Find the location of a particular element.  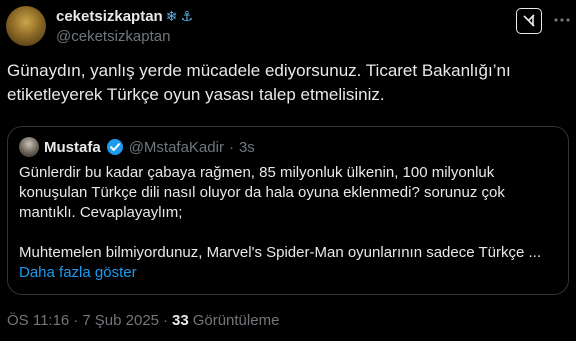

author-display-name: ceketsizkaptan is located at coordinates (109, 16).